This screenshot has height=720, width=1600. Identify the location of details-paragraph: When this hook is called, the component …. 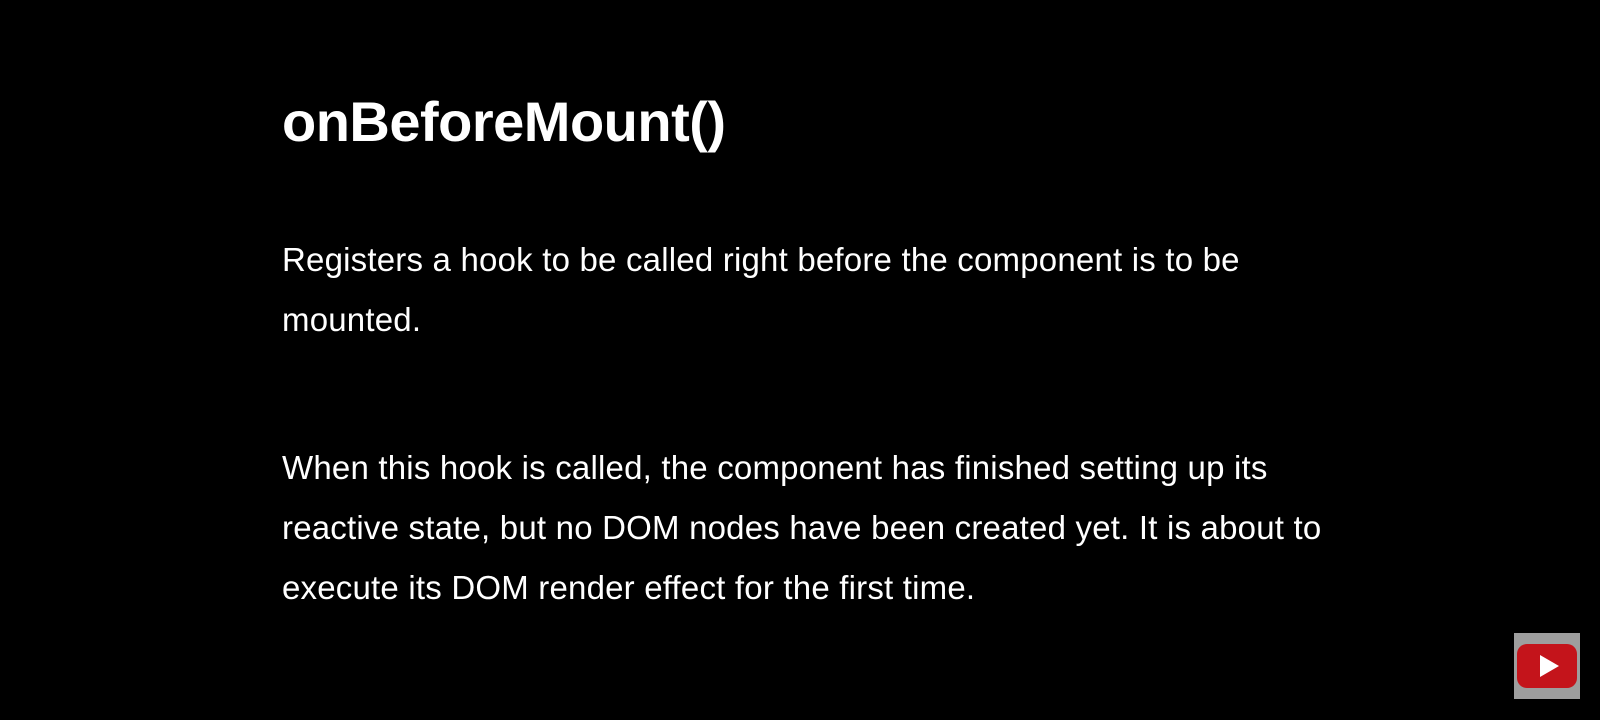
(802, 527).